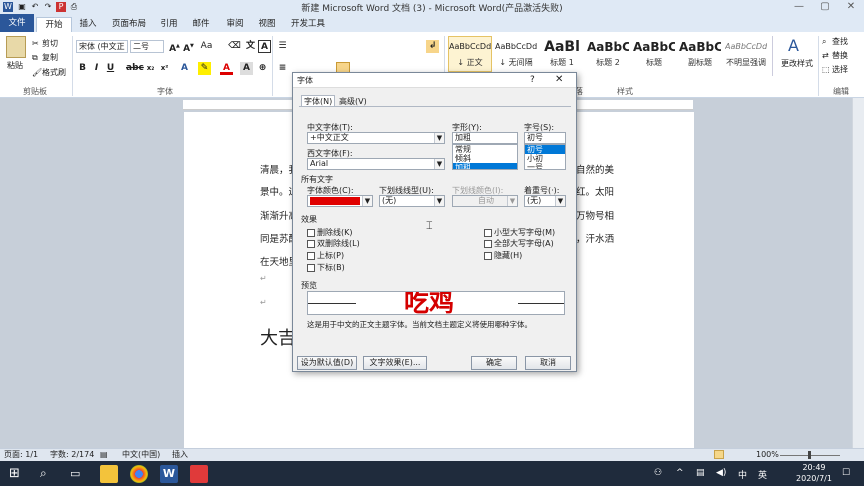 Image resolution: width=864 pixels, height=486 pixels. I want to click on hidden-checkbox: 隐藏(H), so click(503, 255).